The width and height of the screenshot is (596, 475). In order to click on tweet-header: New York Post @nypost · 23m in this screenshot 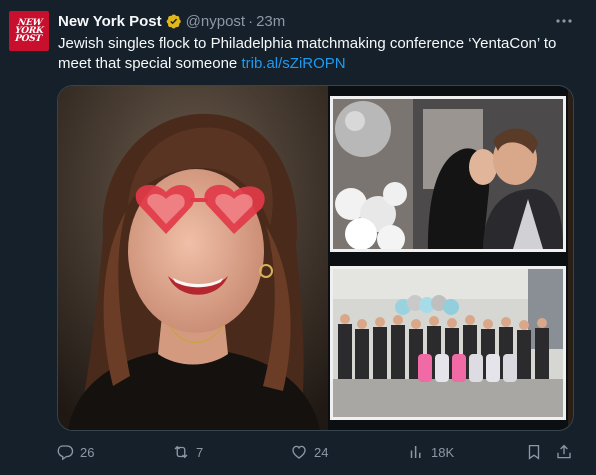, I will do `click(171, 21)`.